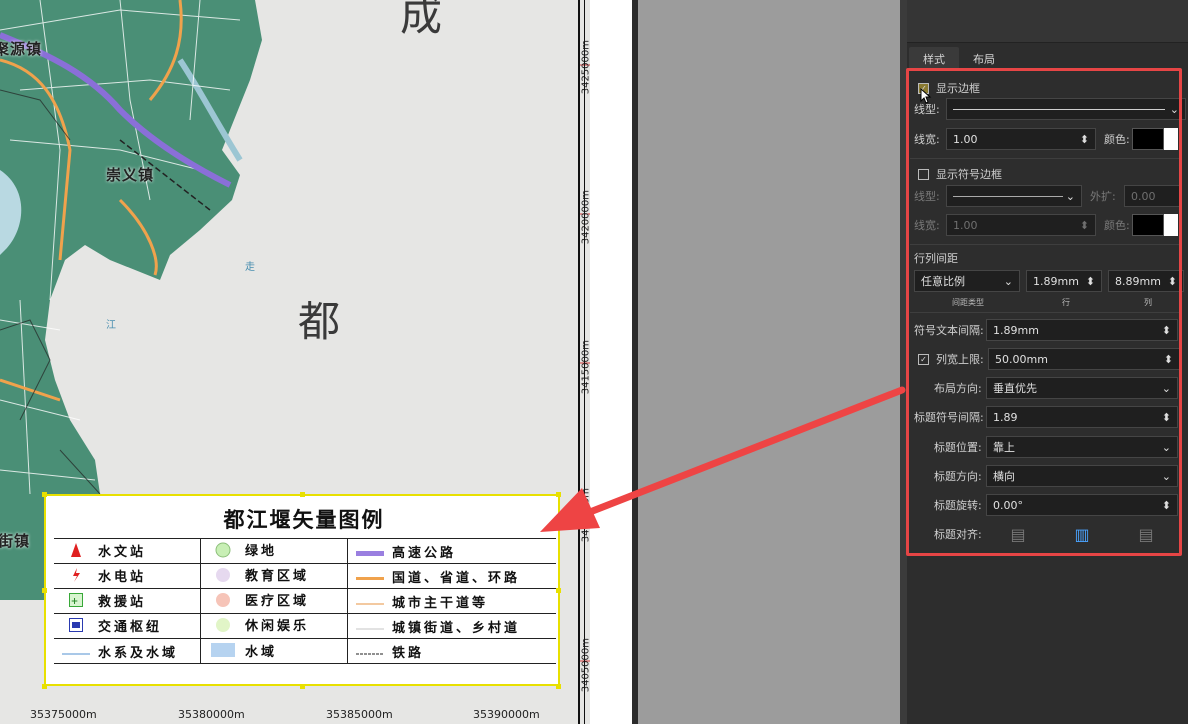 This screenshot has height=724, width=1188. What do you see at coordinates (261, 652) in the screenshot?
I see `legend-label: 水域` at bounding box center [261, 652].